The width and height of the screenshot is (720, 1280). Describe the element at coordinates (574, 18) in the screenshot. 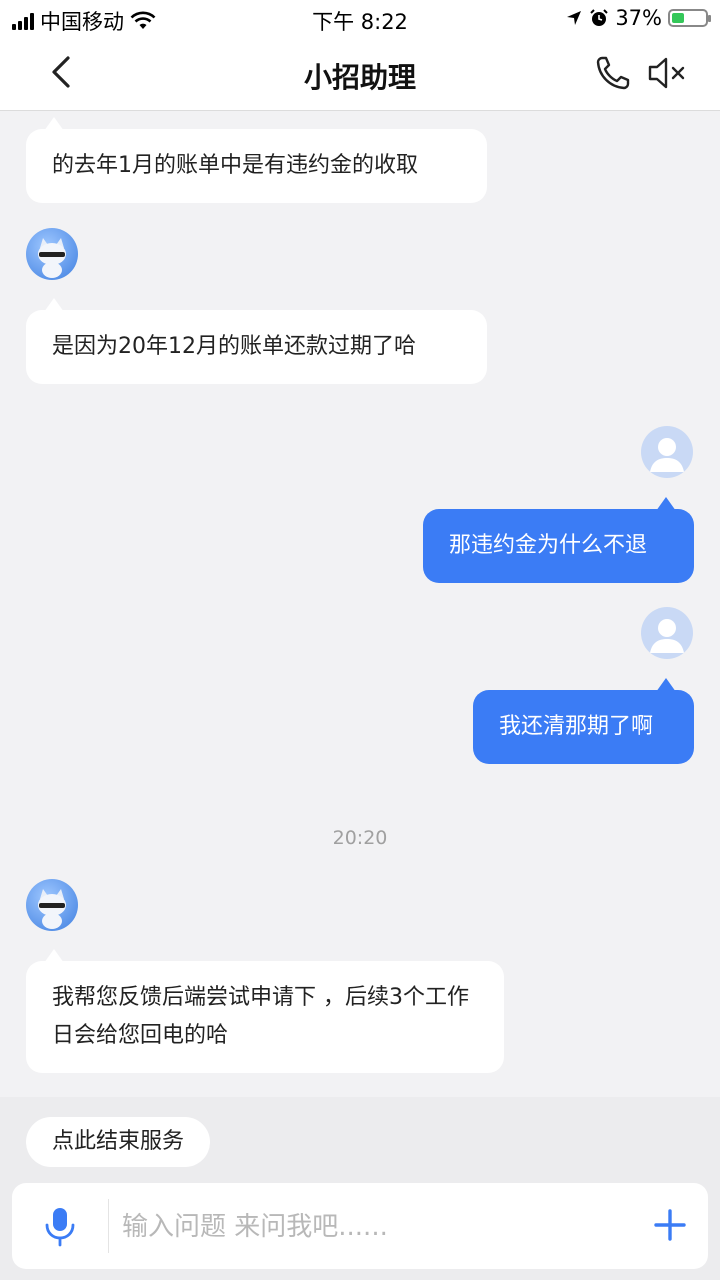

I see `location-icon` at that location.